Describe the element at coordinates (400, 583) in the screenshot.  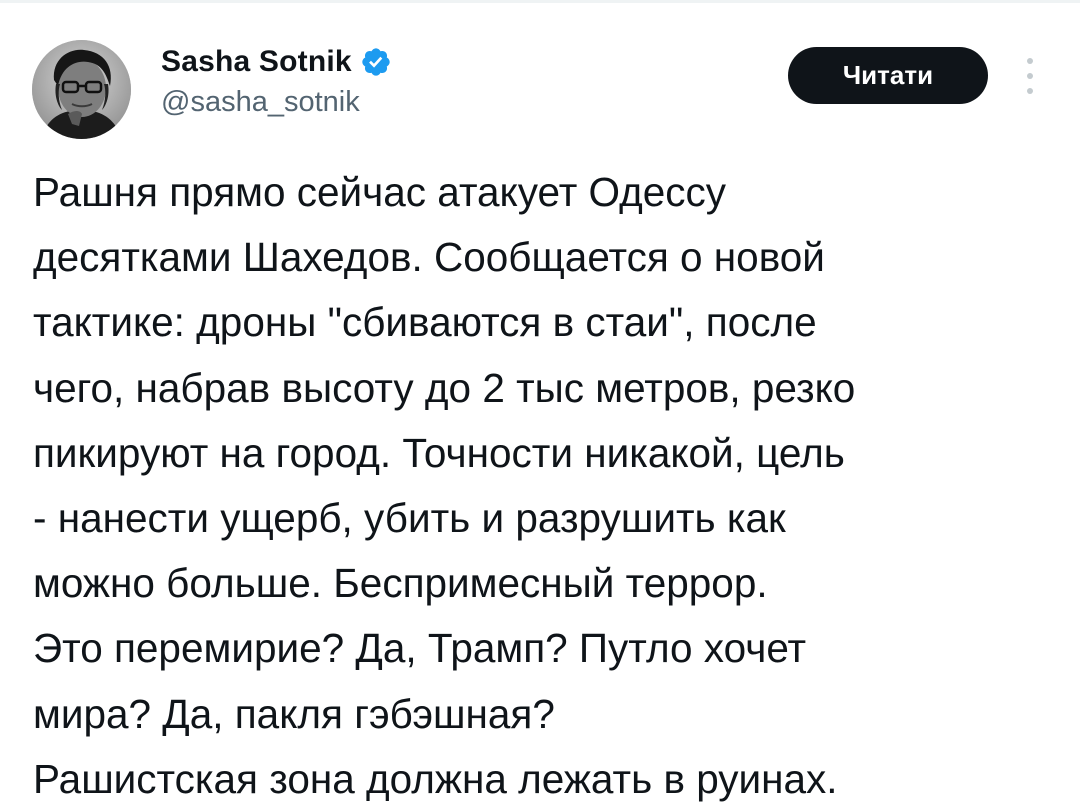
I see `tweet-text-line: можно больше. Беспримесный террор.` at that location.